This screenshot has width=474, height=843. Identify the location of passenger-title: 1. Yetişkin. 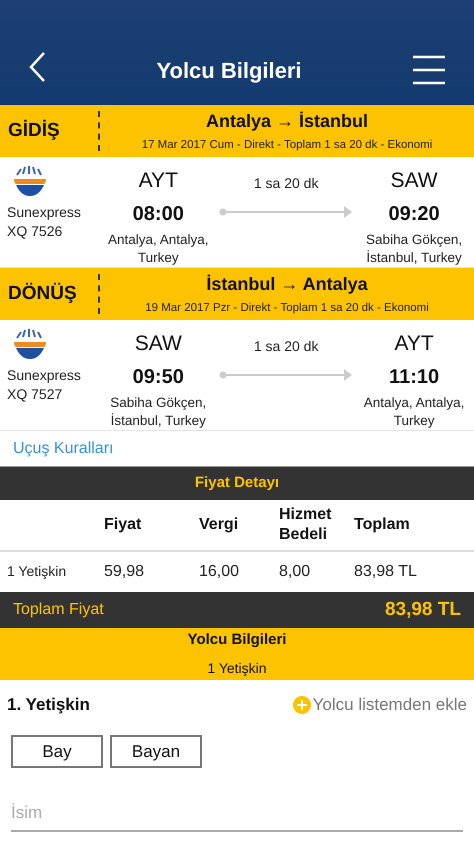
(48, 705).